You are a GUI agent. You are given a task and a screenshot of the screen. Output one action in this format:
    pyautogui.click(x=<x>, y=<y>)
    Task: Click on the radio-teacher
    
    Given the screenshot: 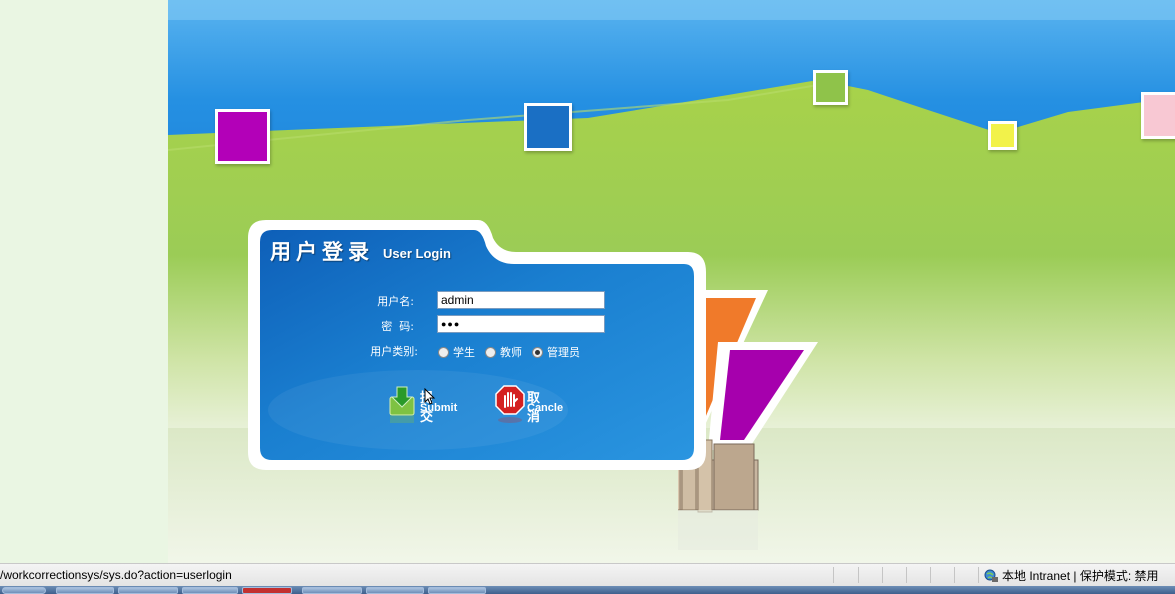 What is the action you would take?
    pyautogui.click(x=490, y=352)
    